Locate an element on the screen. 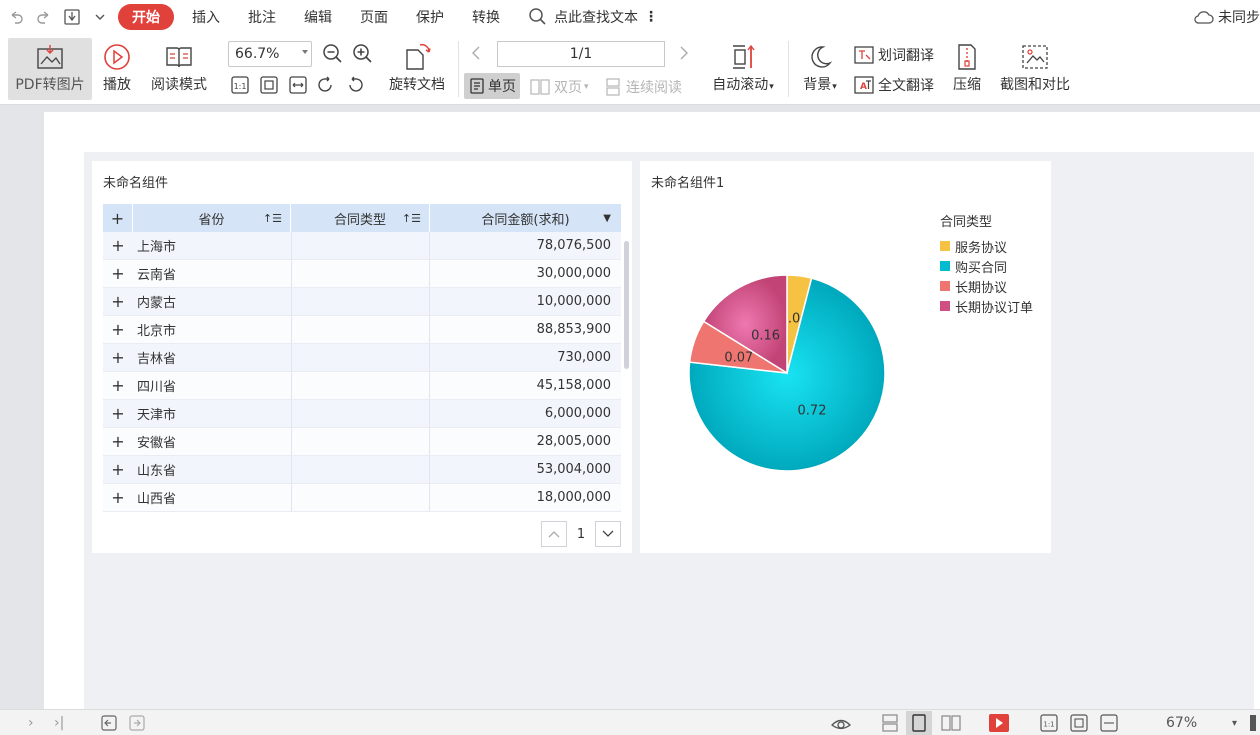 Image resolution: width=1260 pixels, height=735 pixels. eye-protection-icon is located at coordinates (841, 723).